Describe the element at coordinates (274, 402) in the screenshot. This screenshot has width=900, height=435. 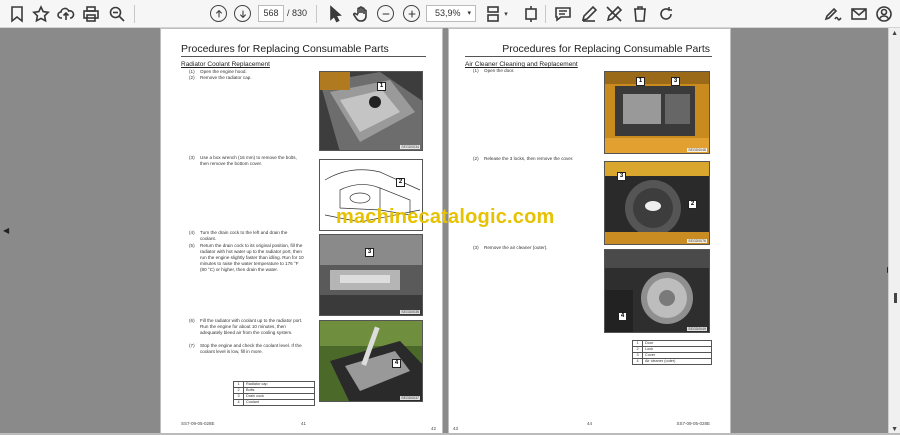
I see `legend-row: 4 Coolant` at that location.